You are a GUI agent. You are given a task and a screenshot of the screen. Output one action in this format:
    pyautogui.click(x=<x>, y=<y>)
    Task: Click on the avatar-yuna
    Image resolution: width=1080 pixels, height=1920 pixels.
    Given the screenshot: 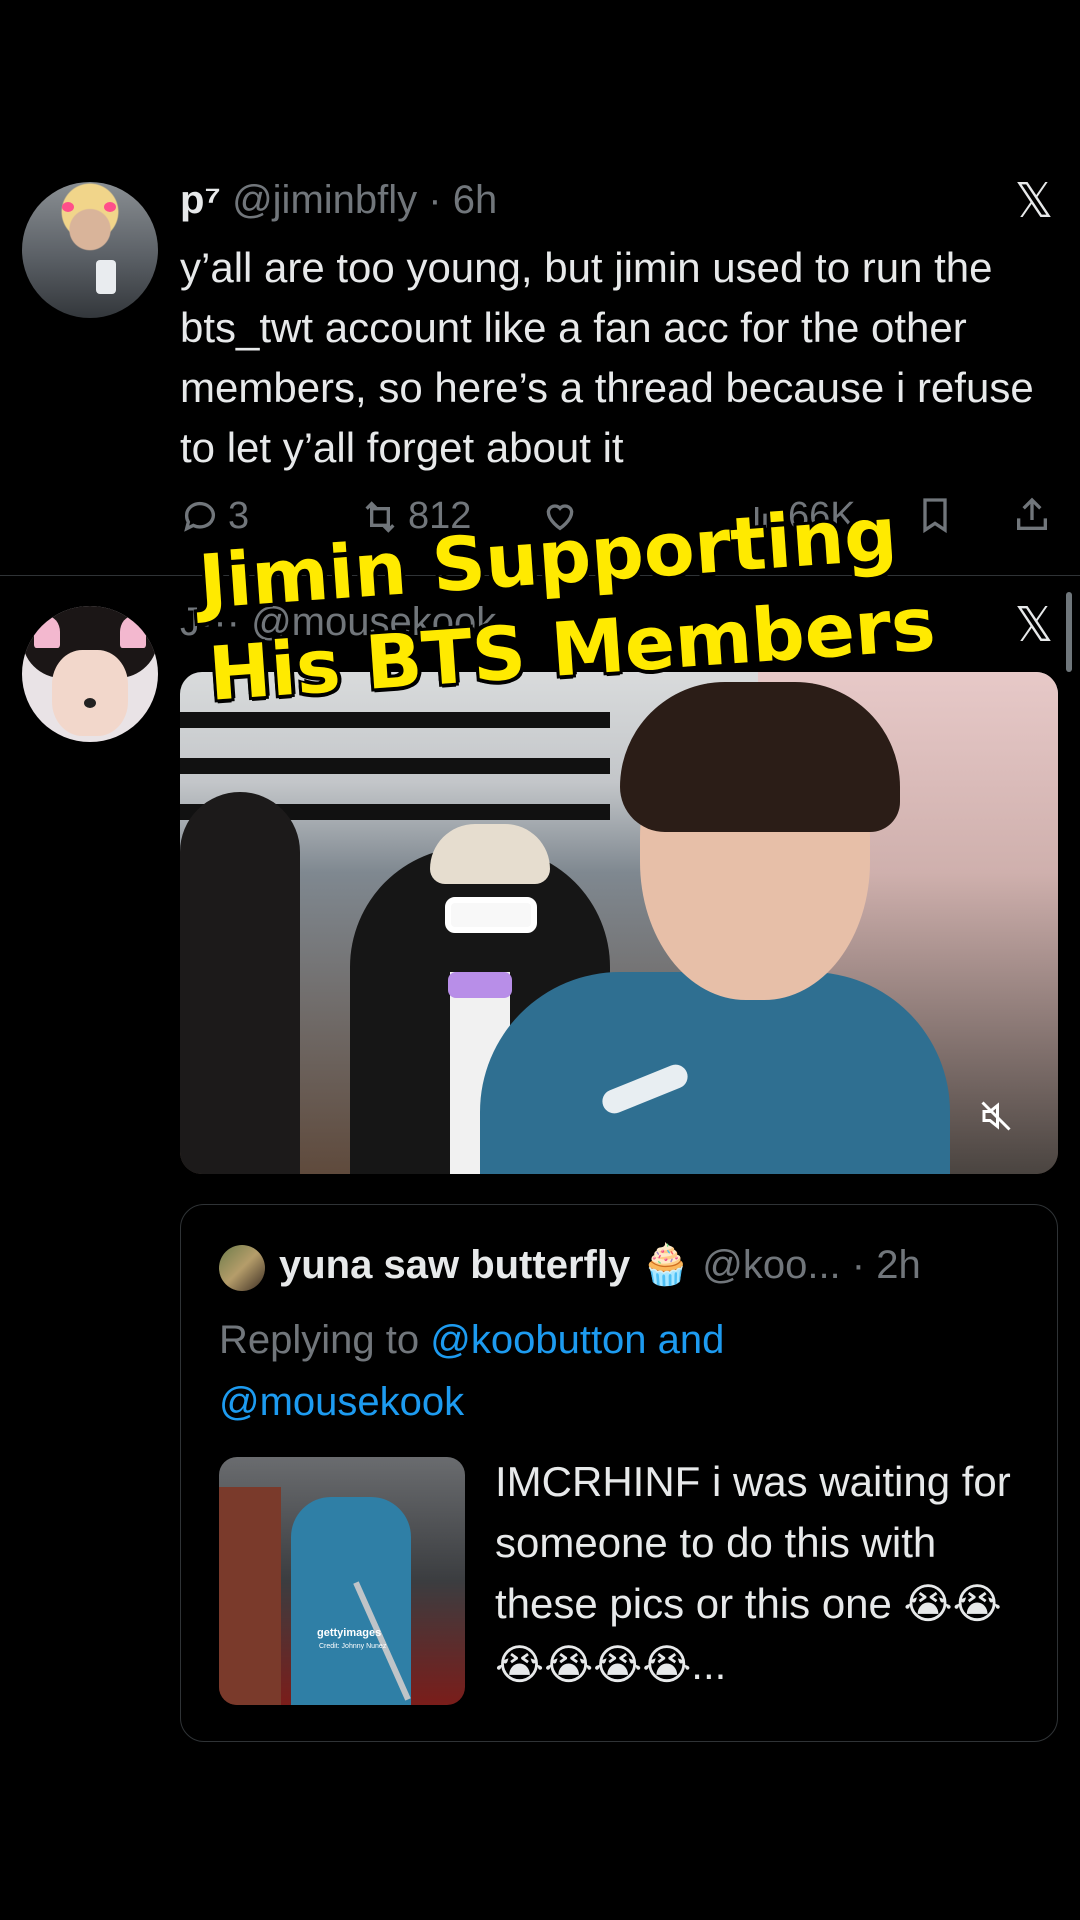 What is the action you would take?
    pyautogui.click(x=242, y=1268)
    